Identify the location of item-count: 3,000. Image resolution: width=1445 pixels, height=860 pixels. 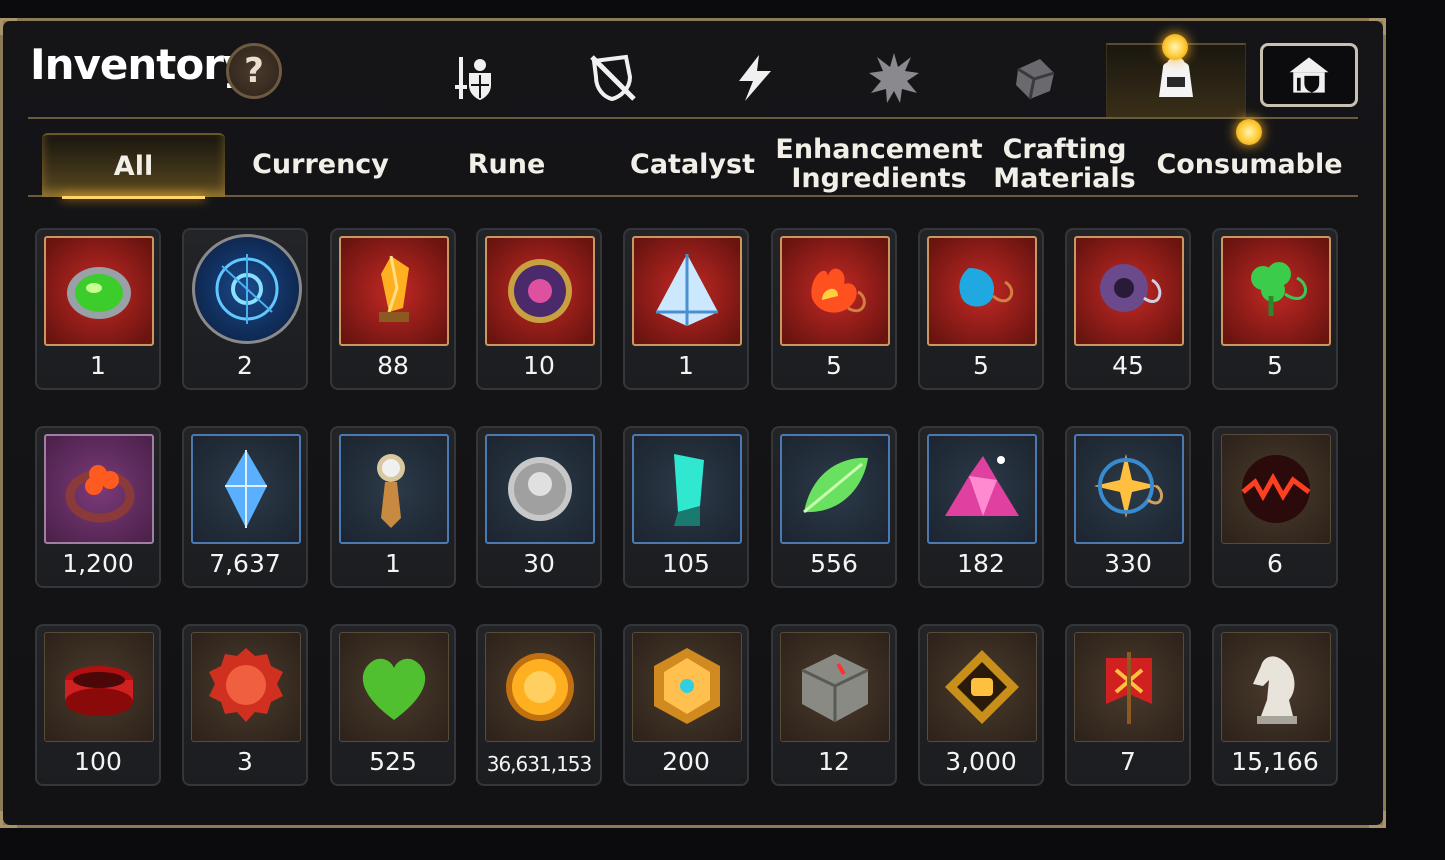
(981, 761).